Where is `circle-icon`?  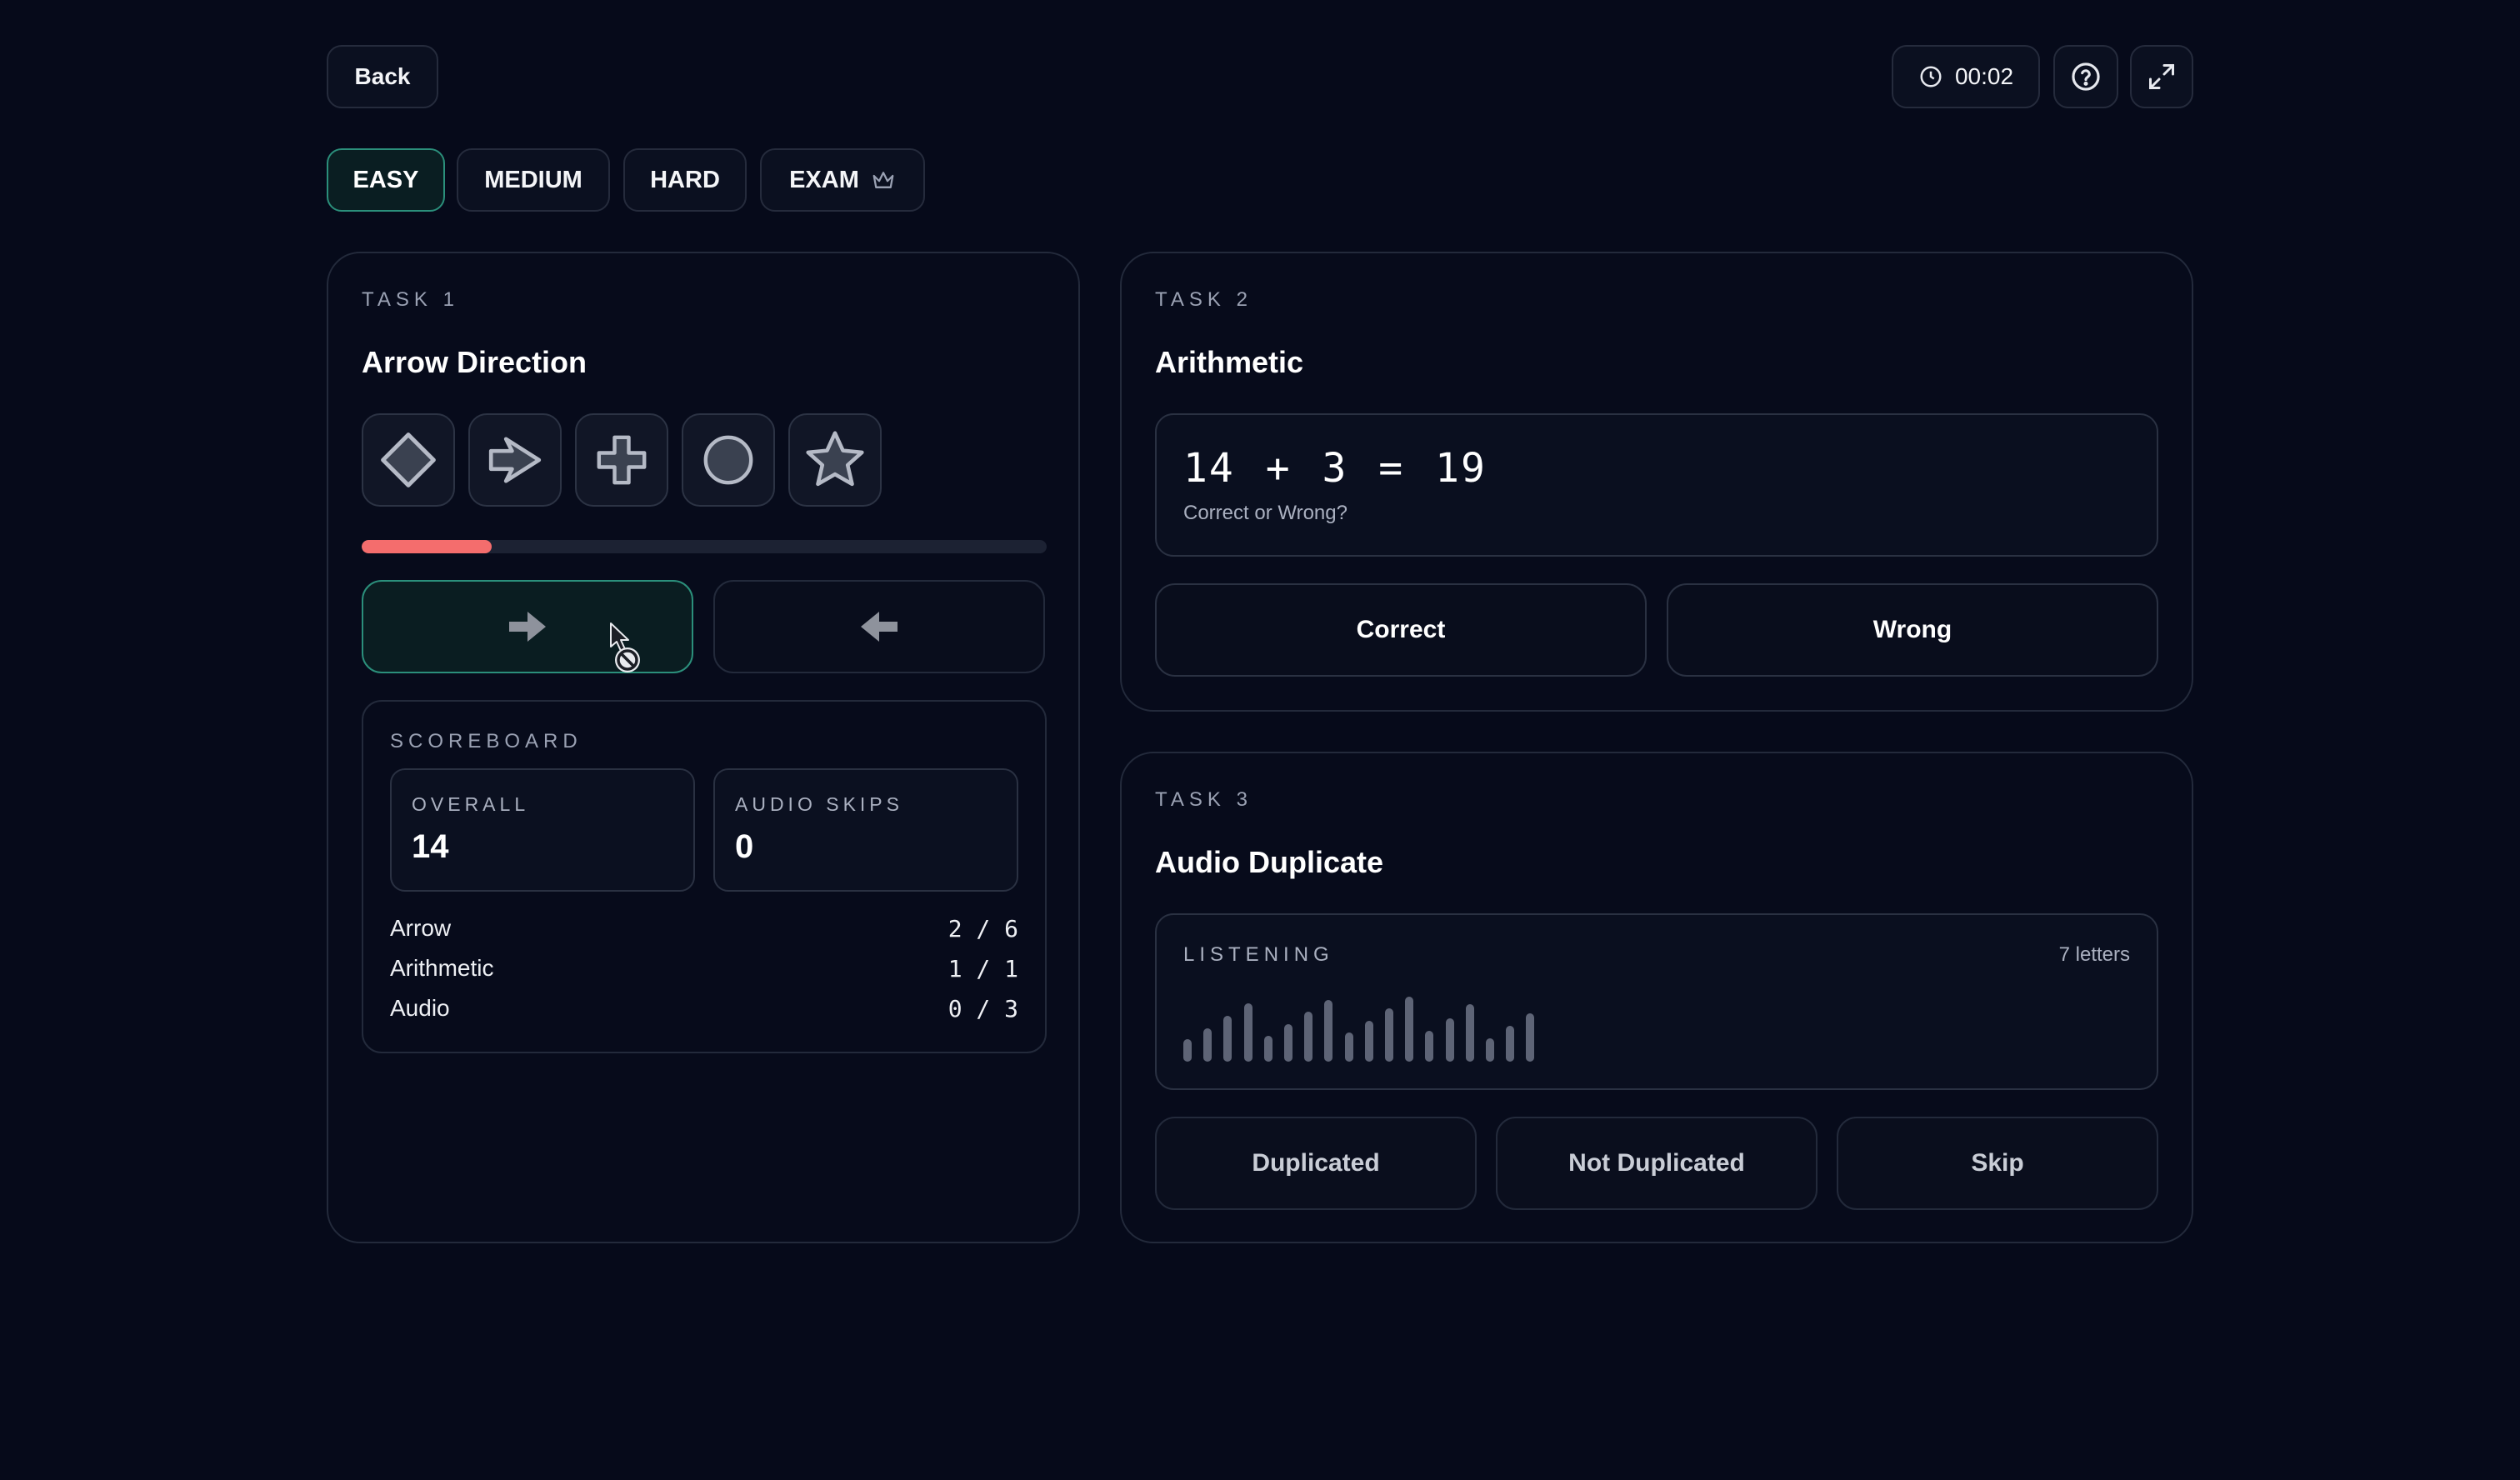
circle-icon is located at coordinates (728, 460).